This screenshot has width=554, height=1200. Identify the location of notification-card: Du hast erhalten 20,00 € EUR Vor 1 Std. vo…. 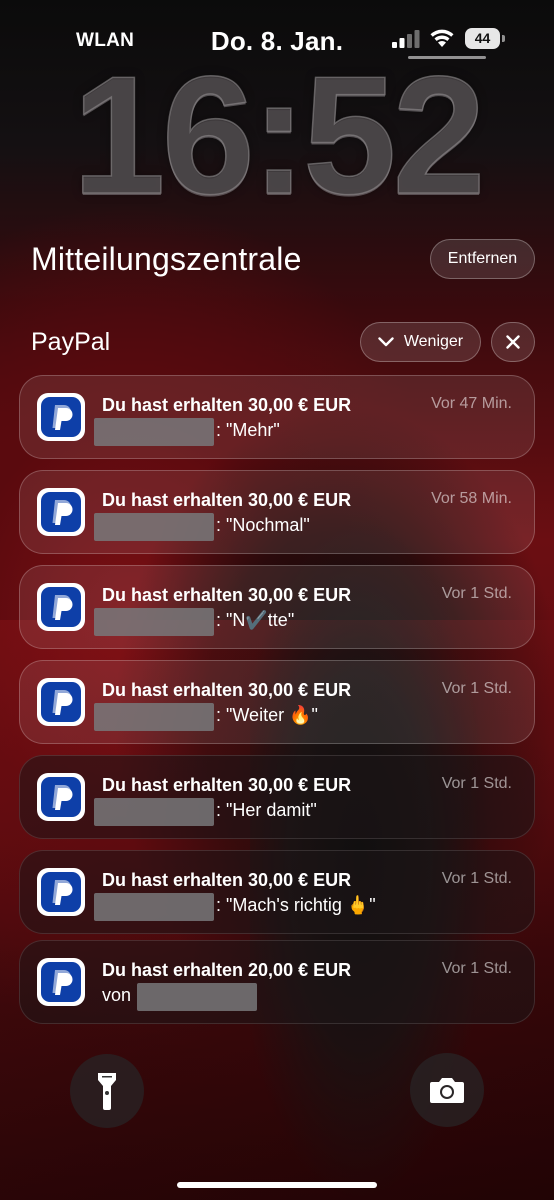
(277, 982).